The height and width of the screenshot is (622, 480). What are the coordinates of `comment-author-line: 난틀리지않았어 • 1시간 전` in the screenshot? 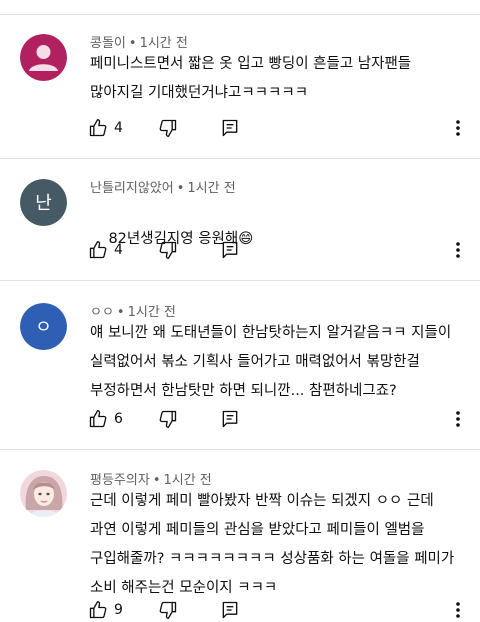 It's located at (163, 186).